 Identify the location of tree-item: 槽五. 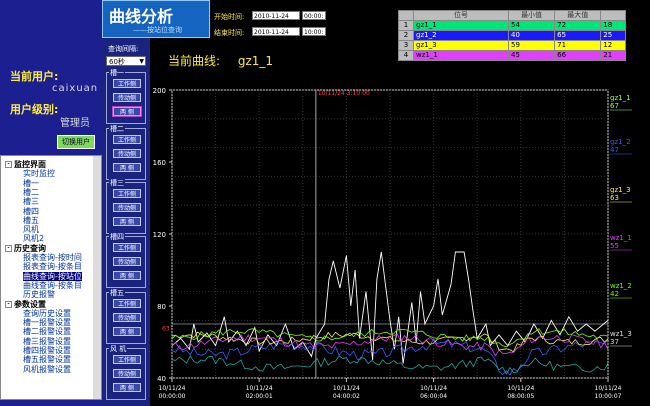
(31, 220).